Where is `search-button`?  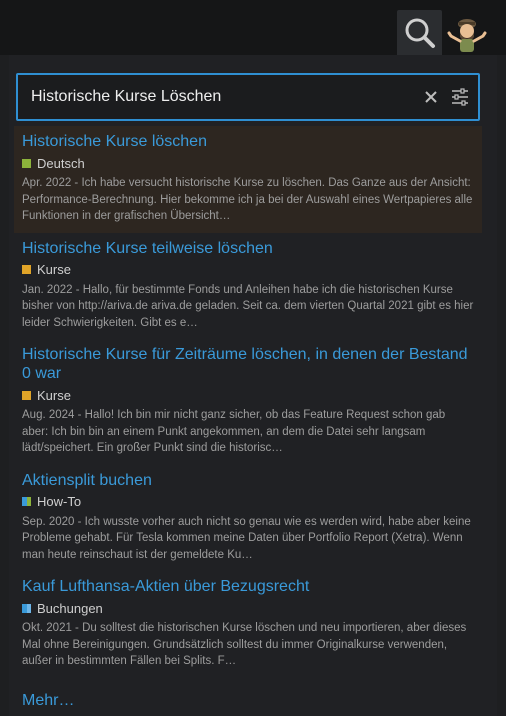
search-button is located at coordinates (419, 32).